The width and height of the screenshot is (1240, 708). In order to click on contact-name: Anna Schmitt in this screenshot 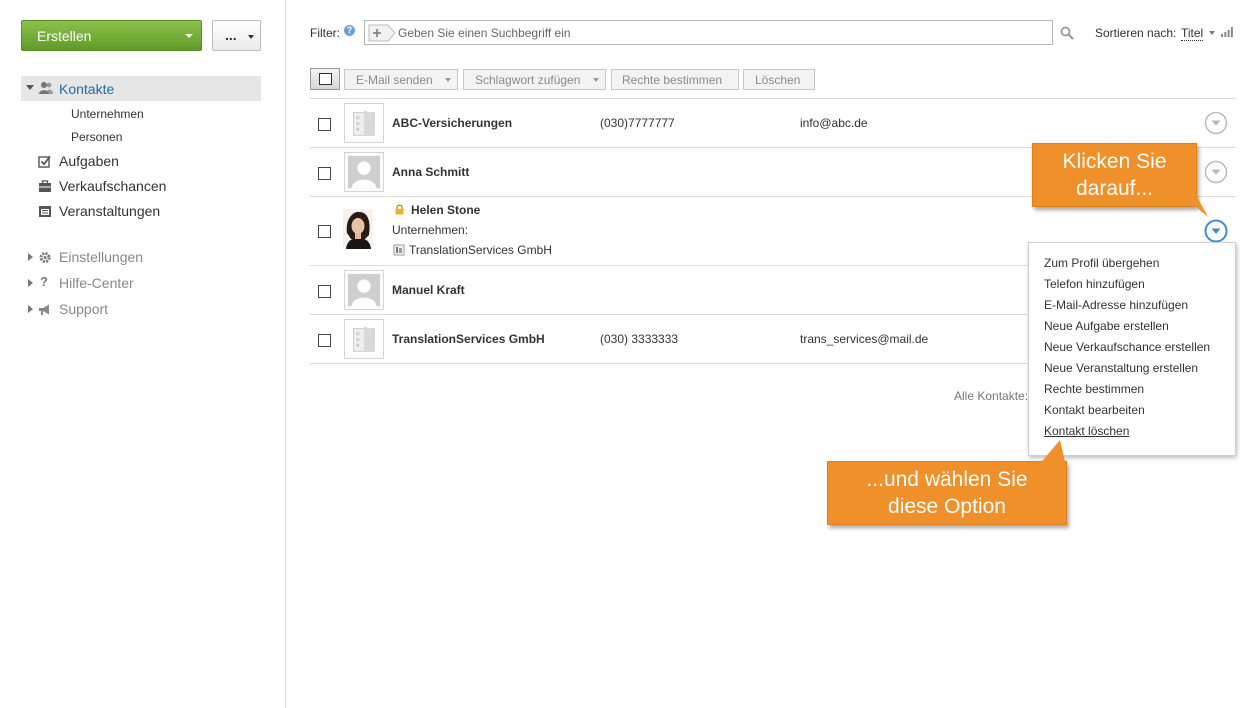, I will do `click(430, 172)`.